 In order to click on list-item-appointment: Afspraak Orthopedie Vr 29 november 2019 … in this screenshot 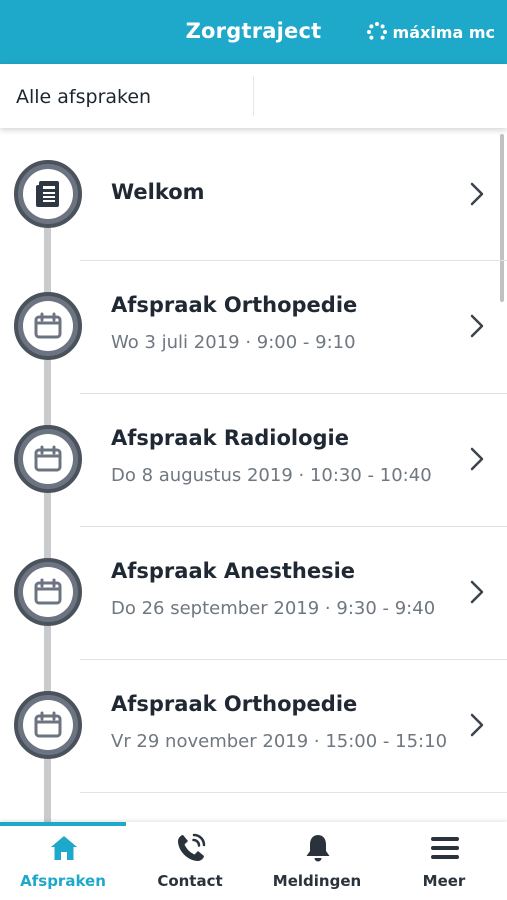, I will do `click(253, 726)`.